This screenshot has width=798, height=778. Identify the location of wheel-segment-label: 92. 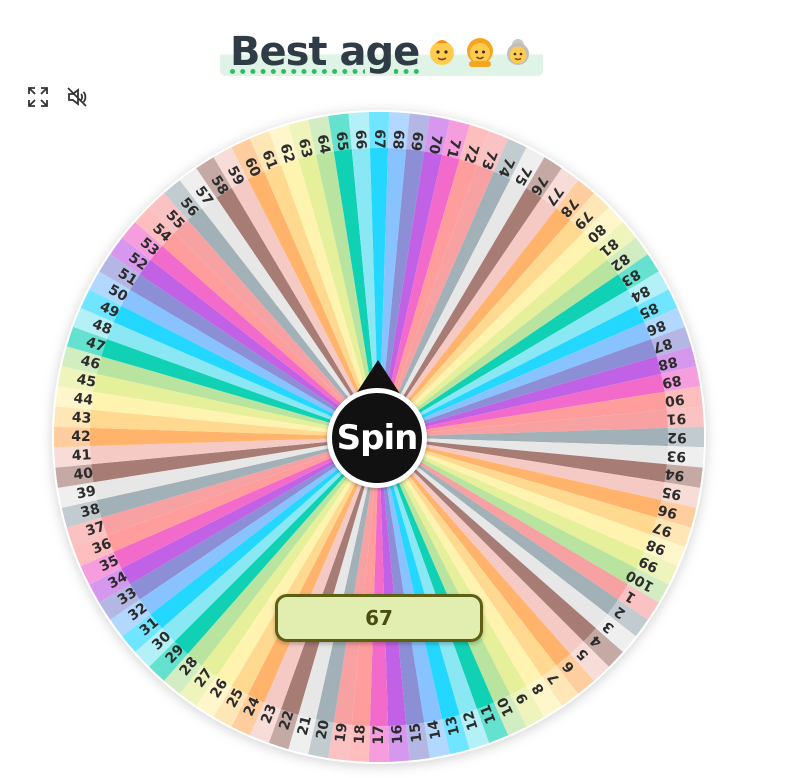
(676, 437).